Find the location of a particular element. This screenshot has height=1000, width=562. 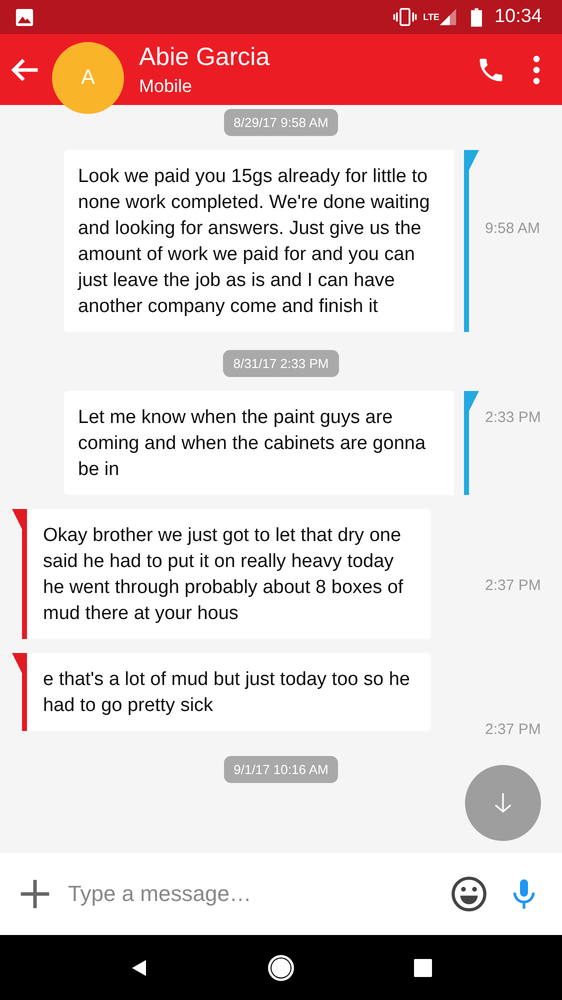

message-bubble: Let me know when the paint guys are coming and when the cabinets are gonna be in is located at coordinates (259, 443).